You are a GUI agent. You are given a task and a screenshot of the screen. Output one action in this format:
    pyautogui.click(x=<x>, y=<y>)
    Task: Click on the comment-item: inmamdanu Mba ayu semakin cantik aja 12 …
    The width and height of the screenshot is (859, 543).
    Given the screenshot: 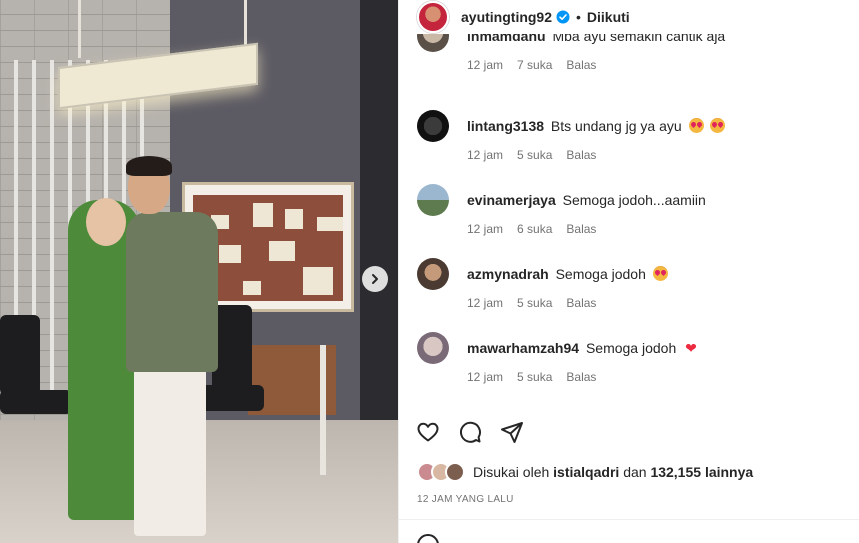 What is the action you would take?
    pyautogui.click(x=637, y=64)
    